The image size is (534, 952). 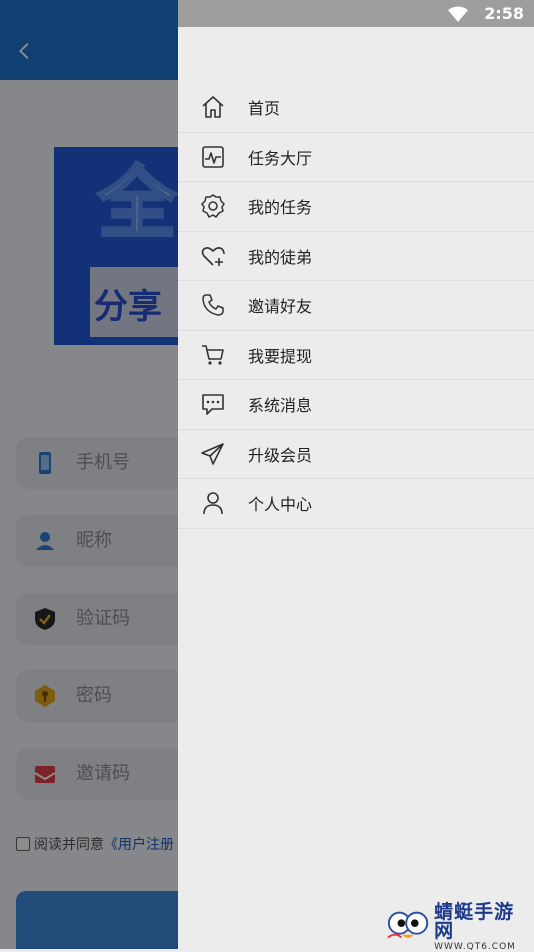 What do you see at coordinates (504, 13) in the screenshot?
I see `status-time: 2:58` at bounding box center [504, 13].